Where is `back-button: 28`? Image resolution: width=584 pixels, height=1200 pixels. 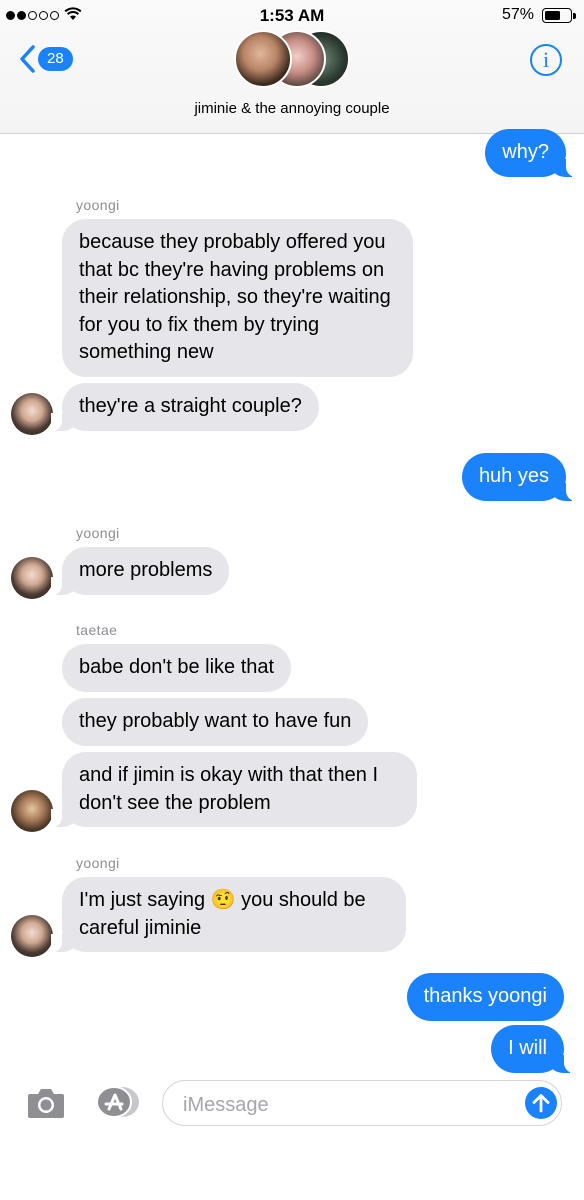 back-button: 28 is located at coordinates (45, 59).